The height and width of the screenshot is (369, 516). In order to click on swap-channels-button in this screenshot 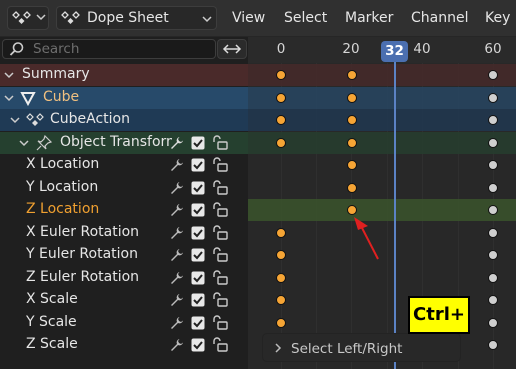, I will do `click(232, 49)`.